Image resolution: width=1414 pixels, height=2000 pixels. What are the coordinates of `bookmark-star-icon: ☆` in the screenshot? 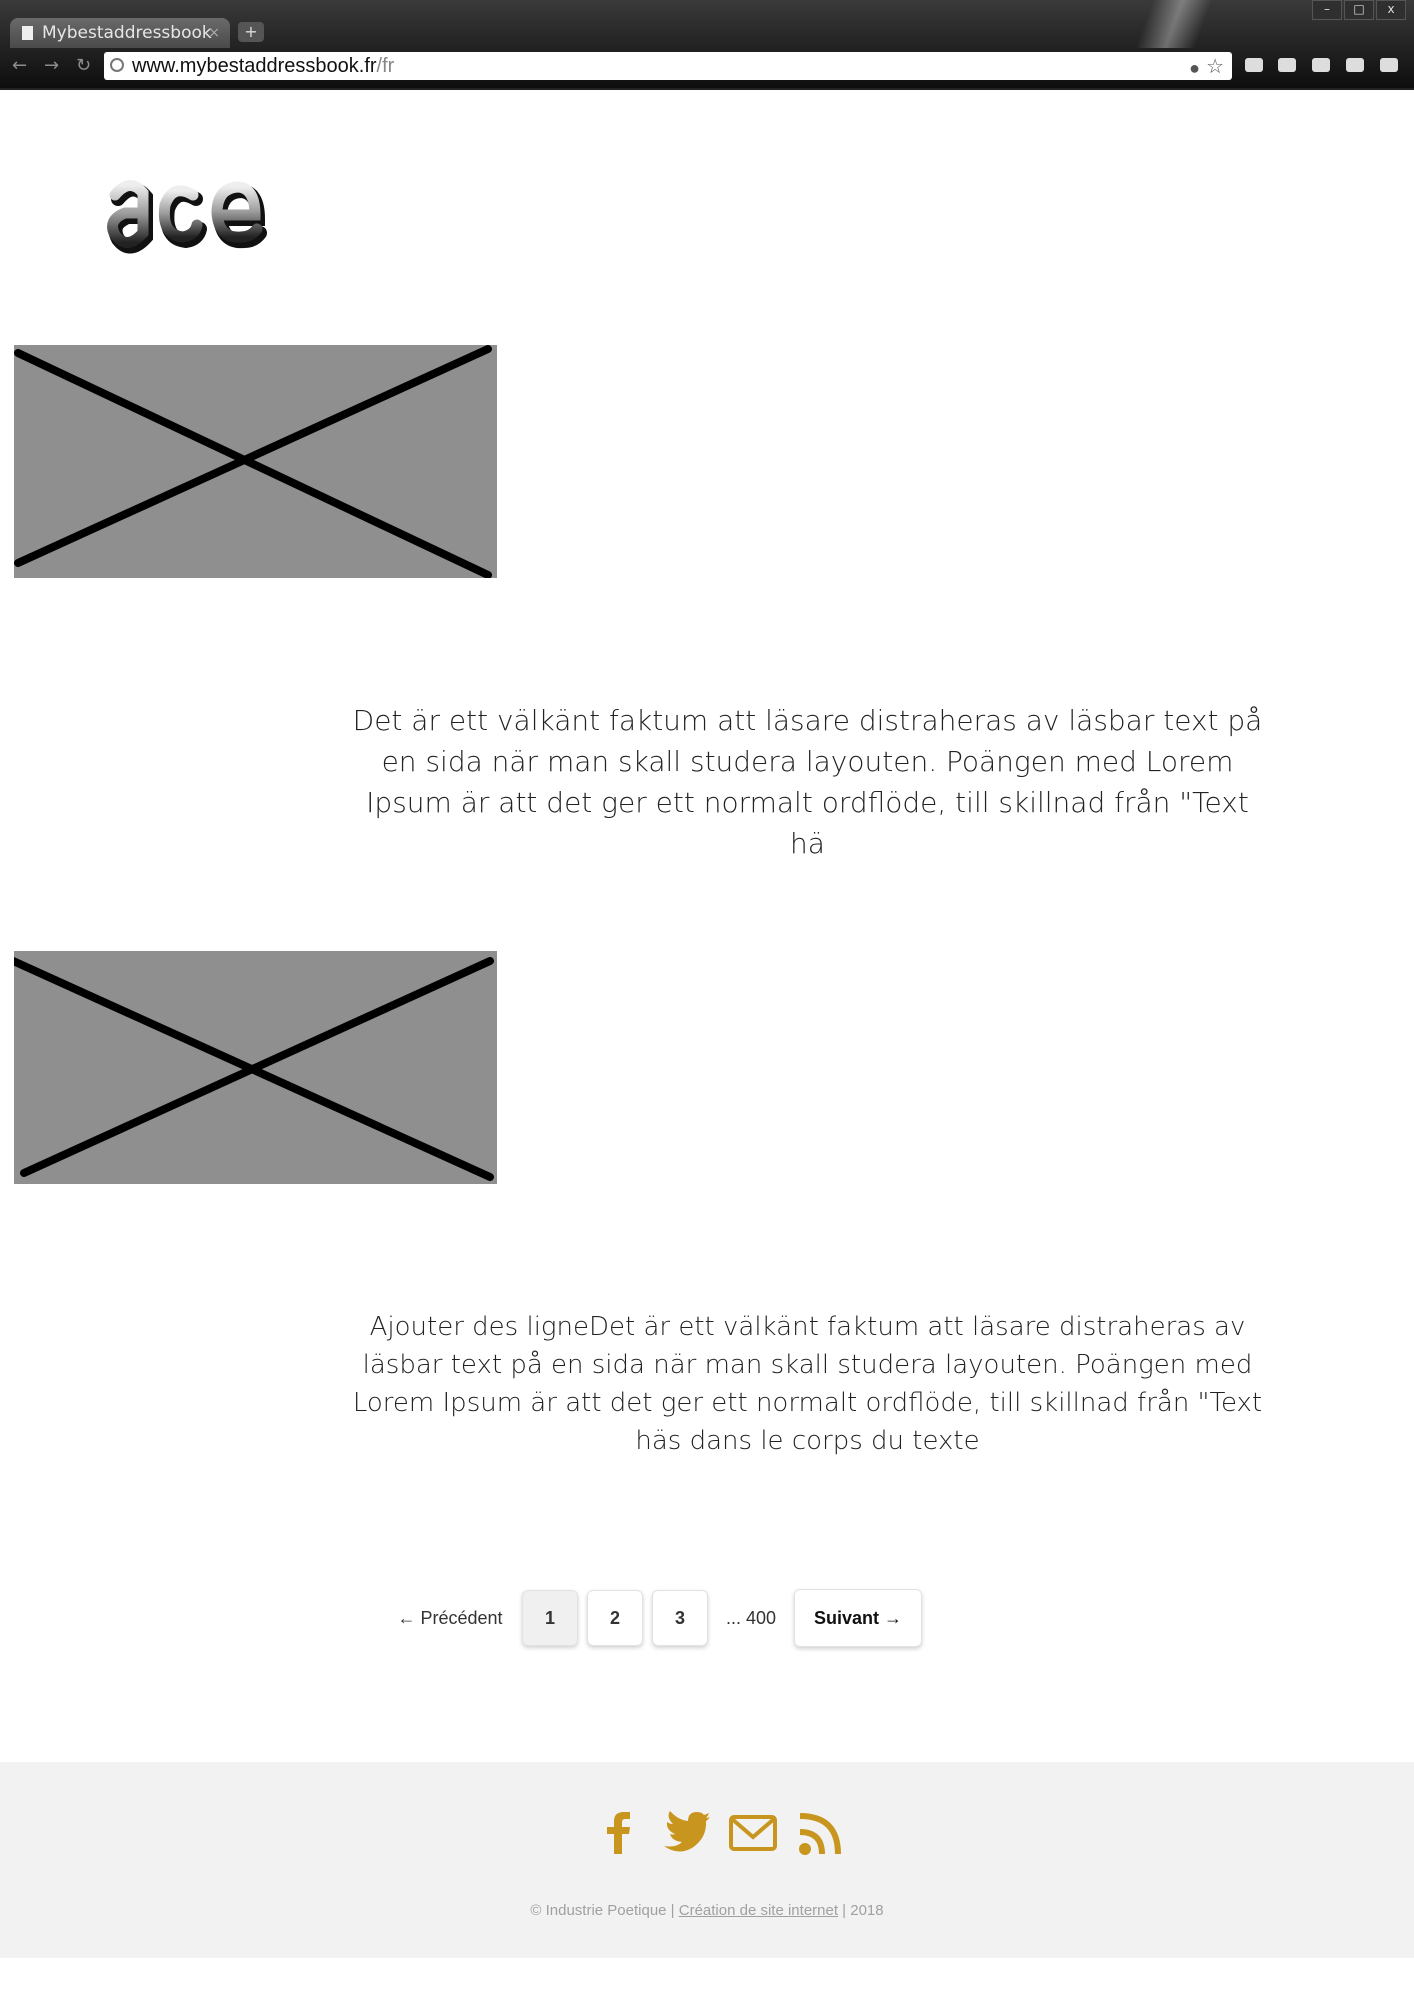 It's located at (1215, 67).